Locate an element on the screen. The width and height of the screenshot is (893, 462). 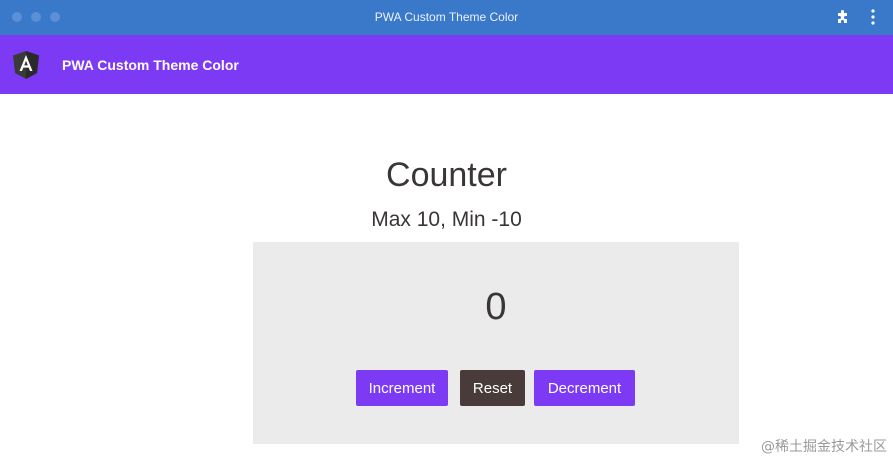
reset-button: Reset is located at coordinates (492, 388).